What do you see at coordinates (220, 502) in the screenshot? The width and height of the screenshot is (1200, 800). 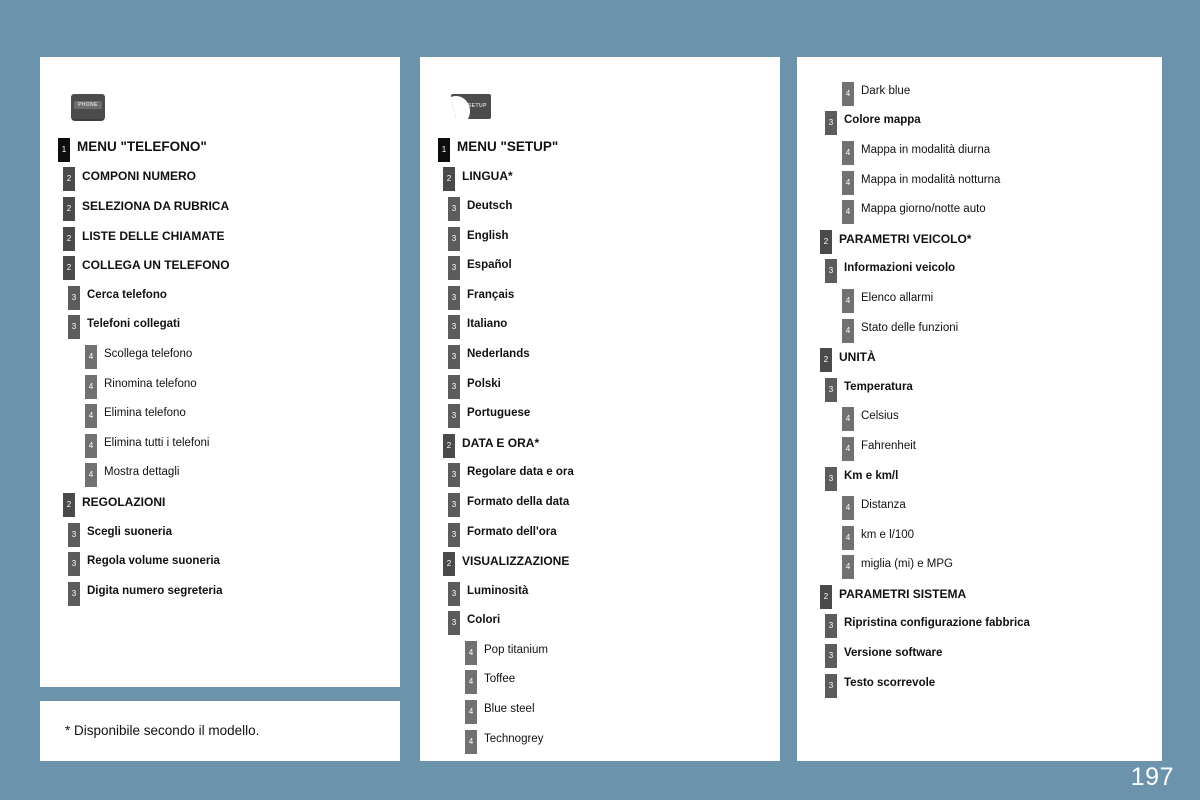 I see `menu-item: 2 REGOLAZIONI` at bounding box center [220, 502].